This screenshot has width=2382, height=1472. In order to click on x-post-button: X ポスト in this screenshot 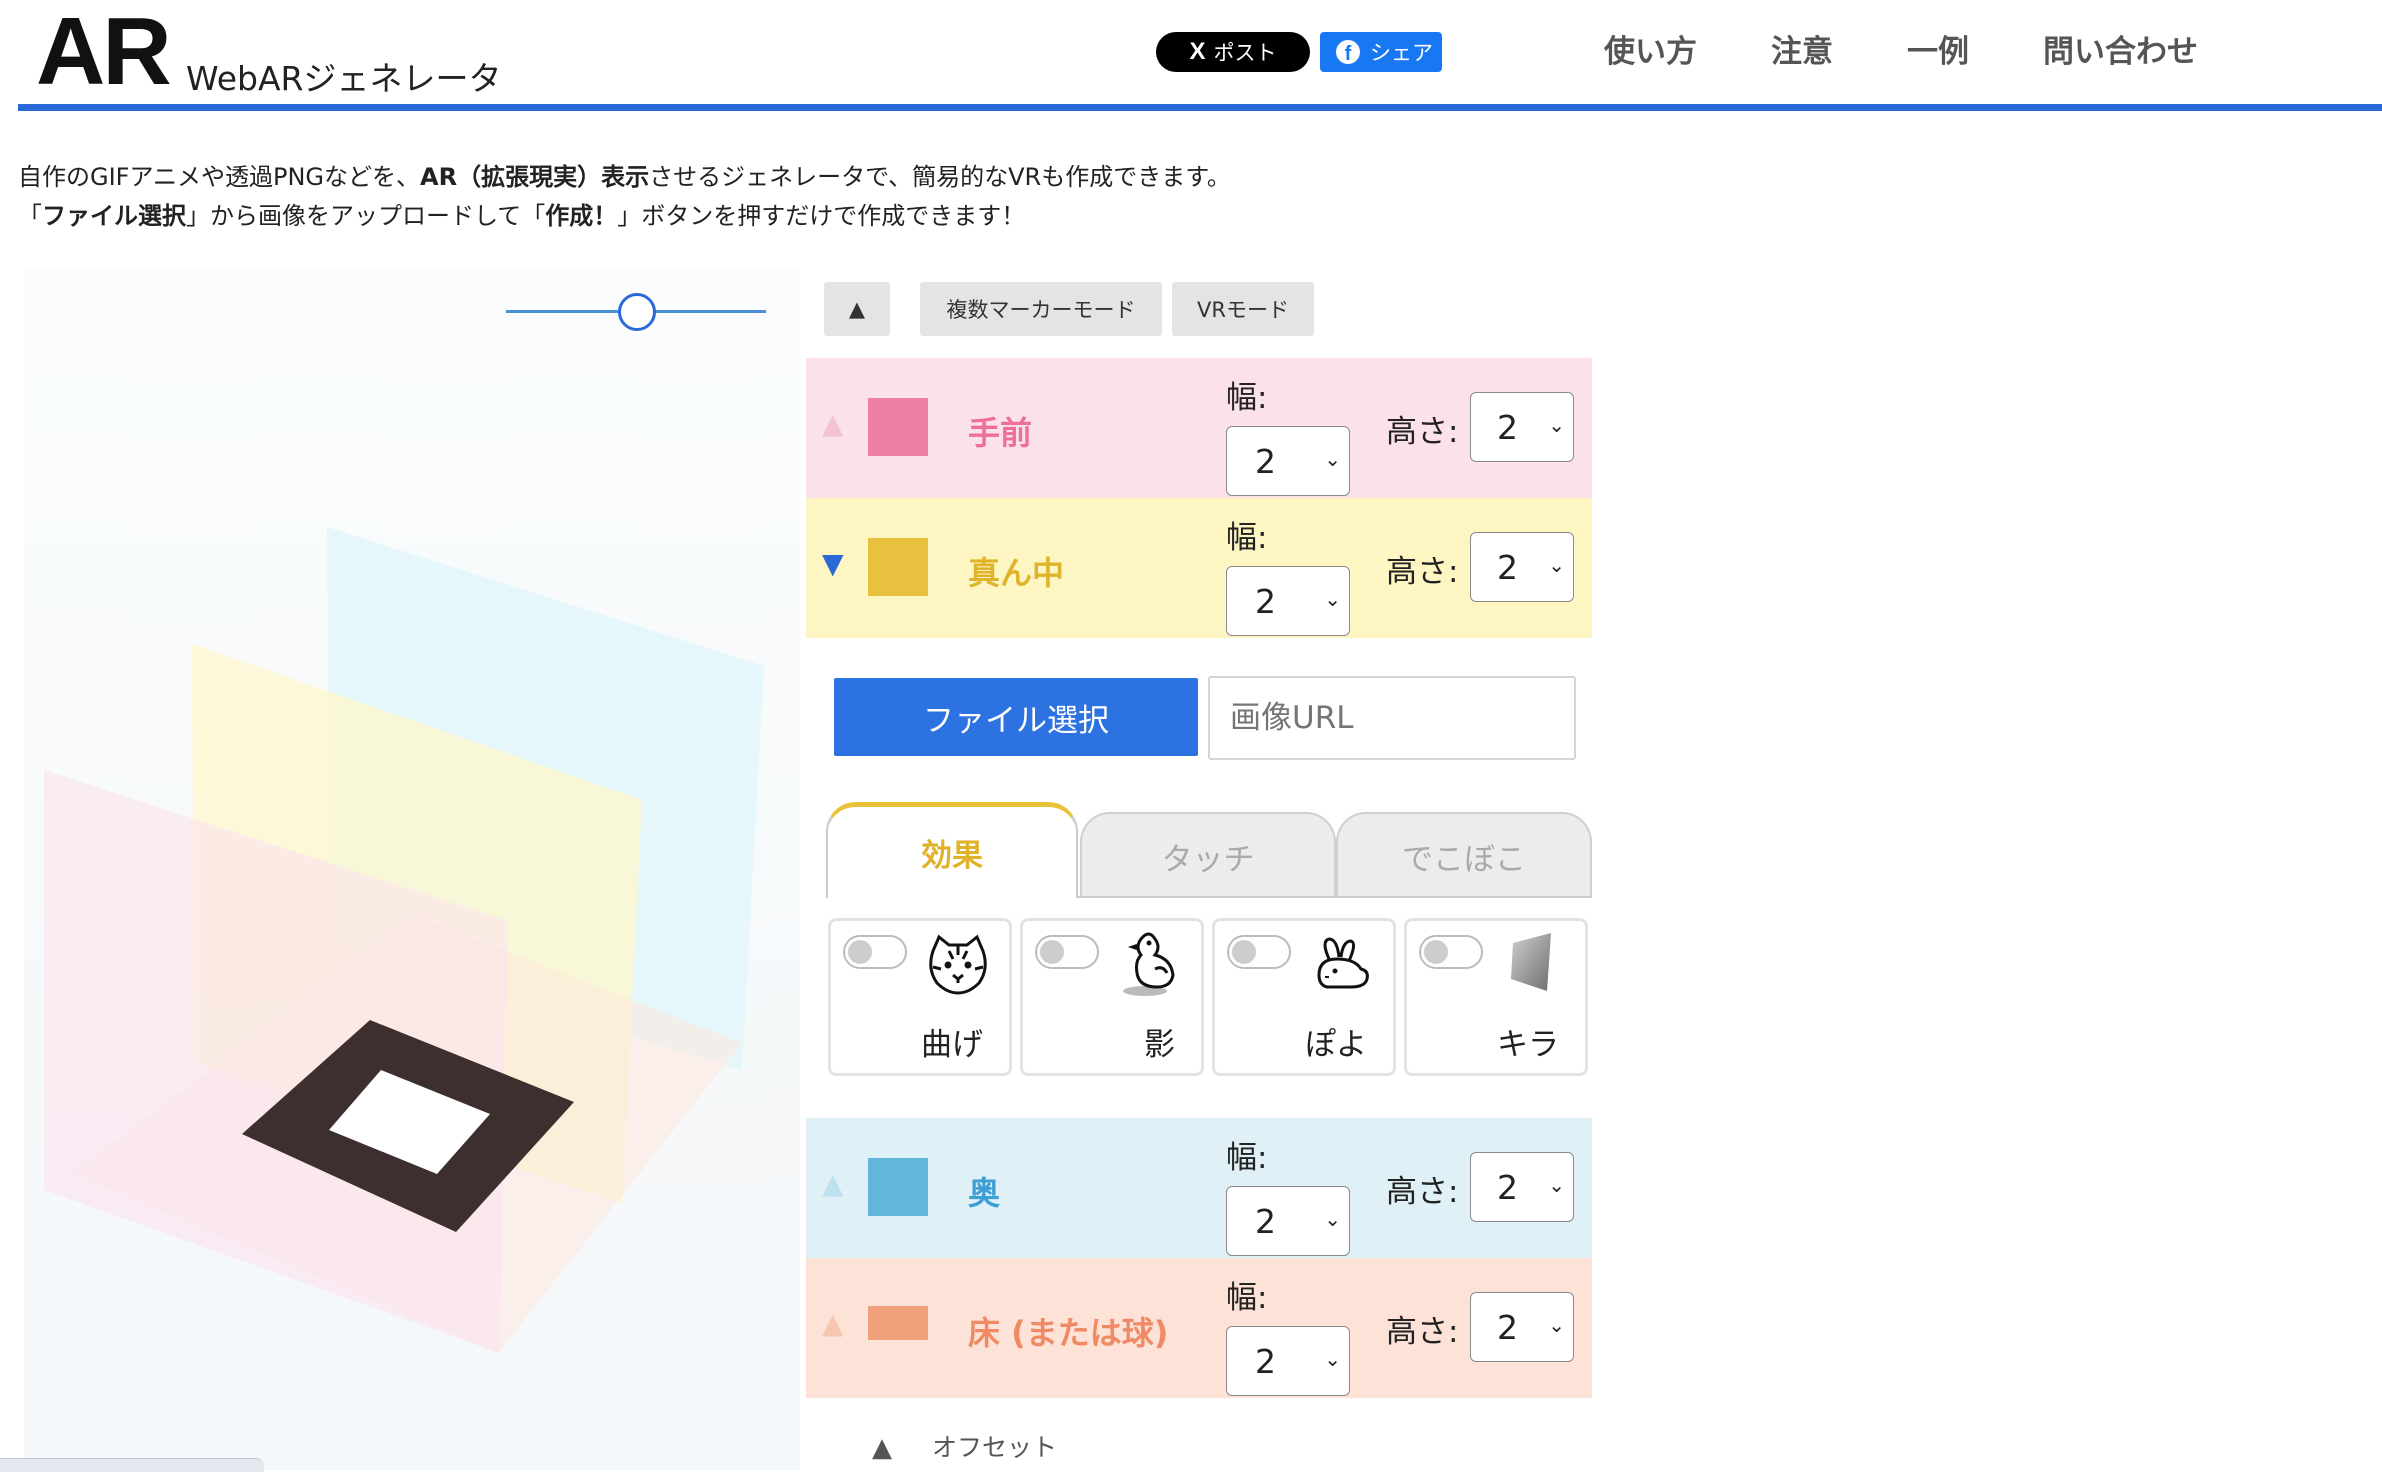, I will do `click(1233, 52)`.